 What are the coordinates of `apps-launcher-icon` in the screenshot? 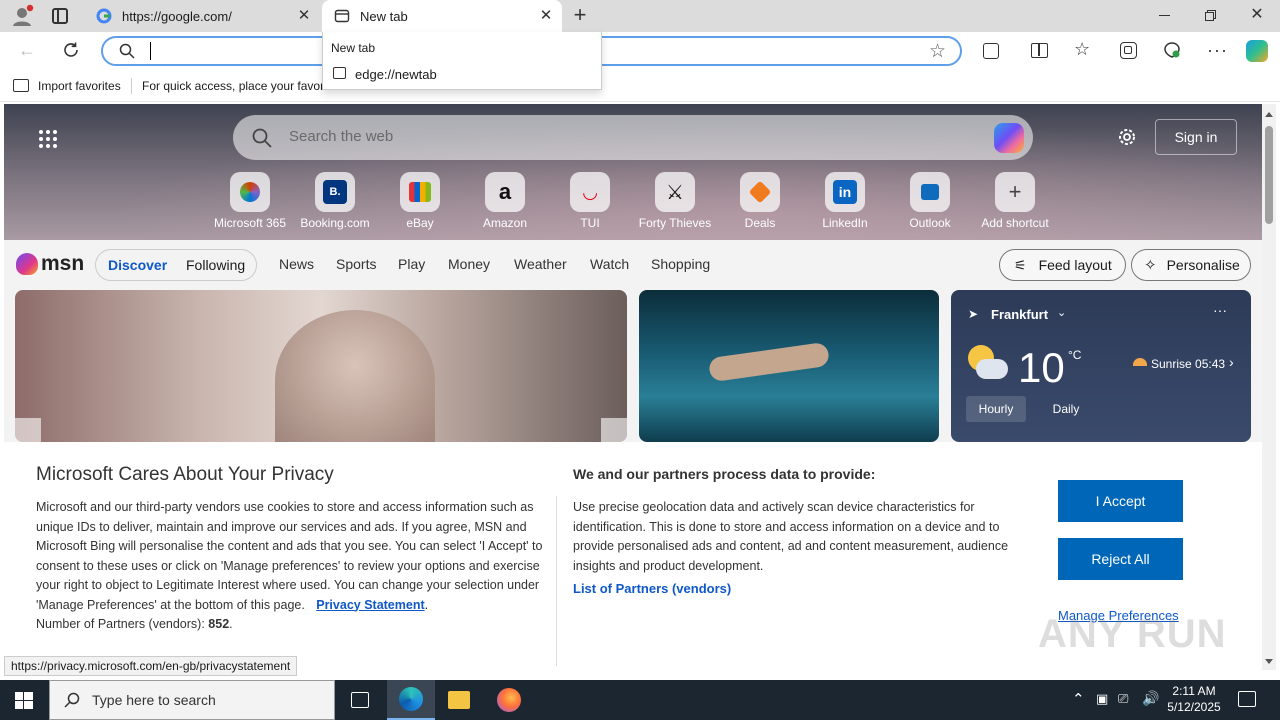 It's located at (48, 139).